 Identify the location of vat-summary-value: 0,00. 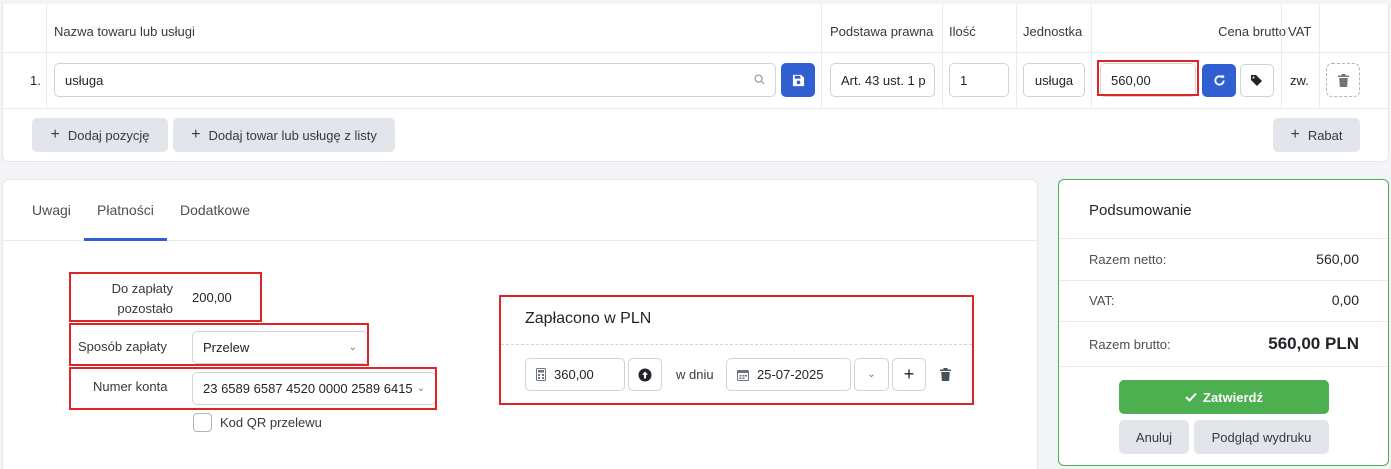
(1345, 300).